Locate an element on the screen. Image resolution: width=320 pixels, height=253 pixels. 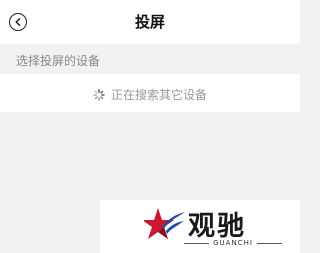
device-list-panel: 正在搜索其它设备 is located at coordinates (150, 93).